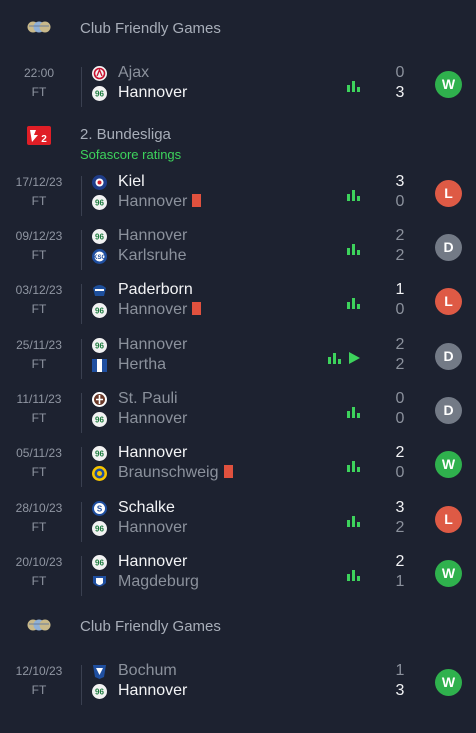  Describe the element at coordinates (152, 255) in the screenshot. I see `team-name: Karlsruhe` at that location.